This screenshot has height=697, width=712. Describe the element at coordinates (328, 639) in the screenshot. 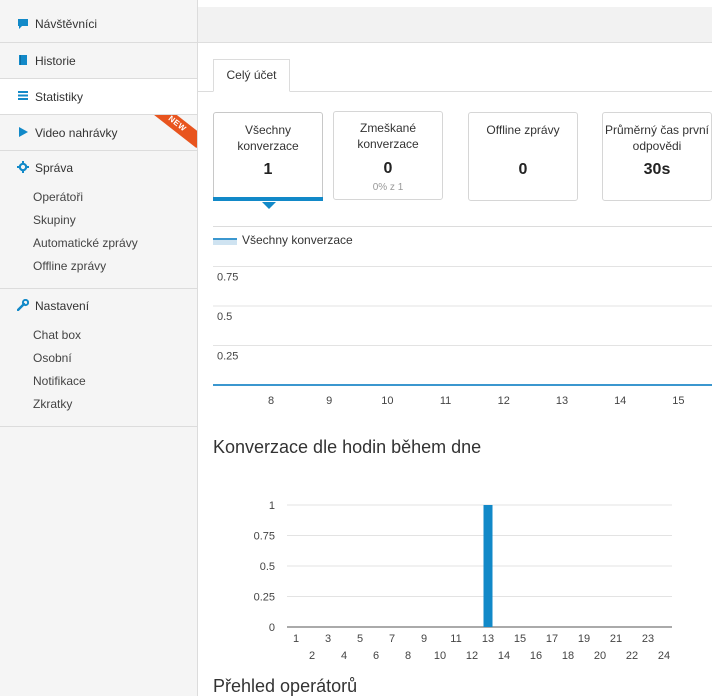

I see `x-tick-label: 3` at that location.